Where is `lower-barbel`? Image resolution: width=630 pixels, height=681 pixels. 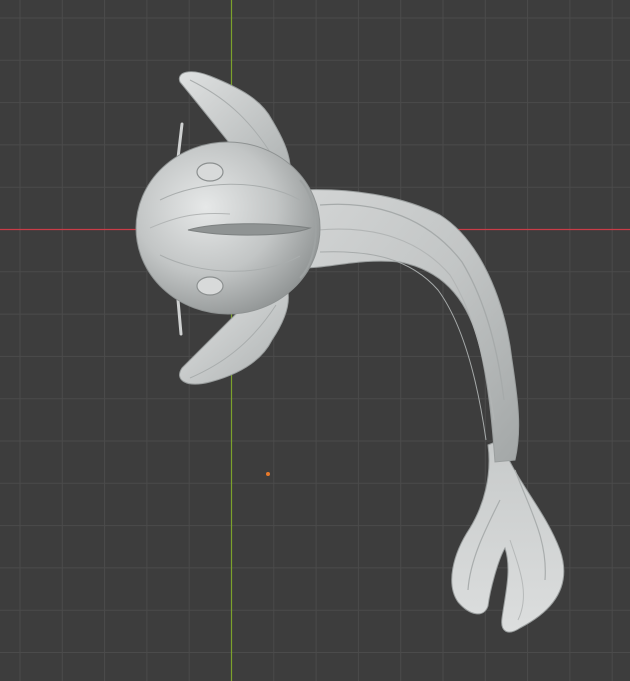 lower-barbel is located at coordinates (179, 317).